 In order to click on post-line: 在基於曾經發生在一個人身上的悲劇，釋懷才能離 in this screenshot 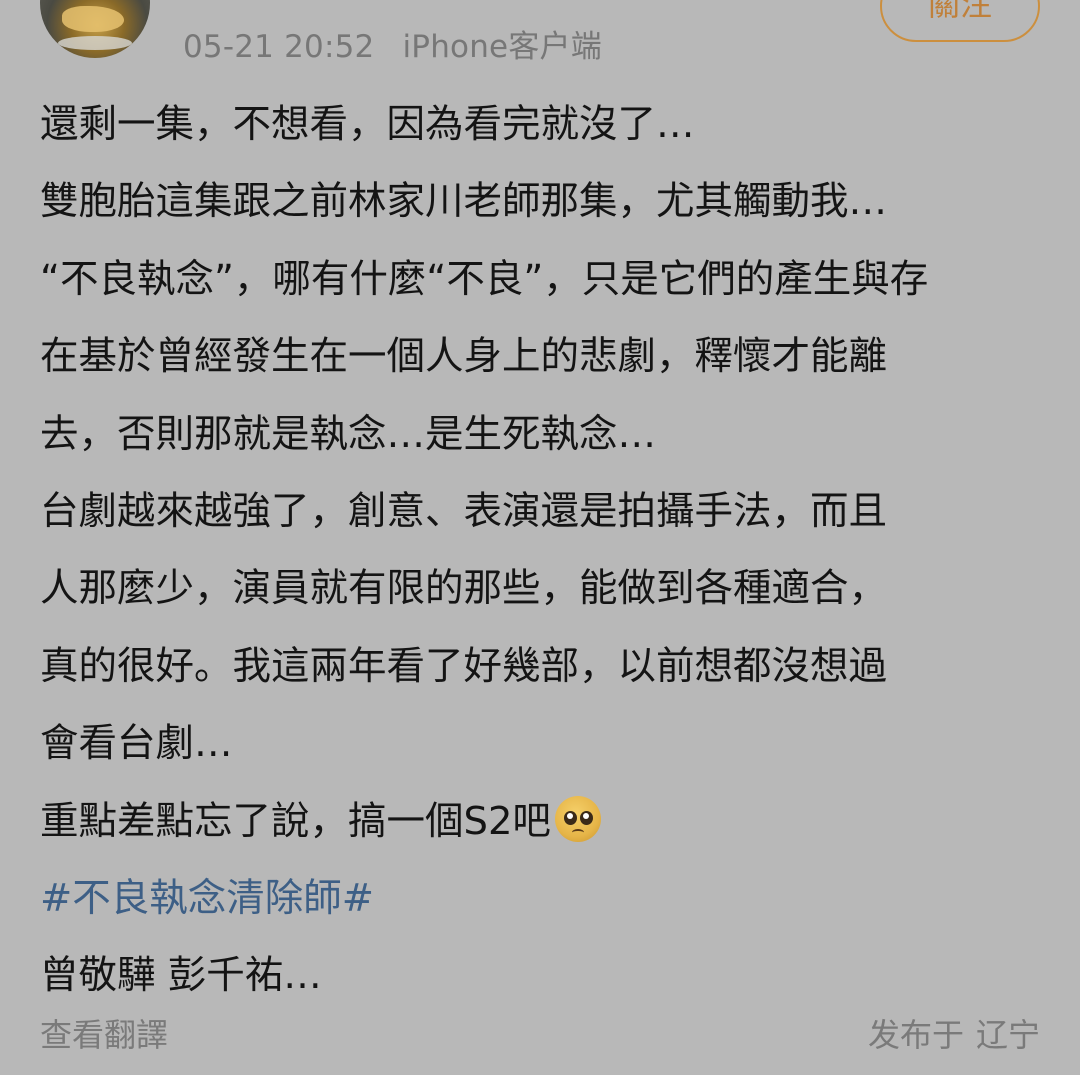, I will do `click(464, 357)`.